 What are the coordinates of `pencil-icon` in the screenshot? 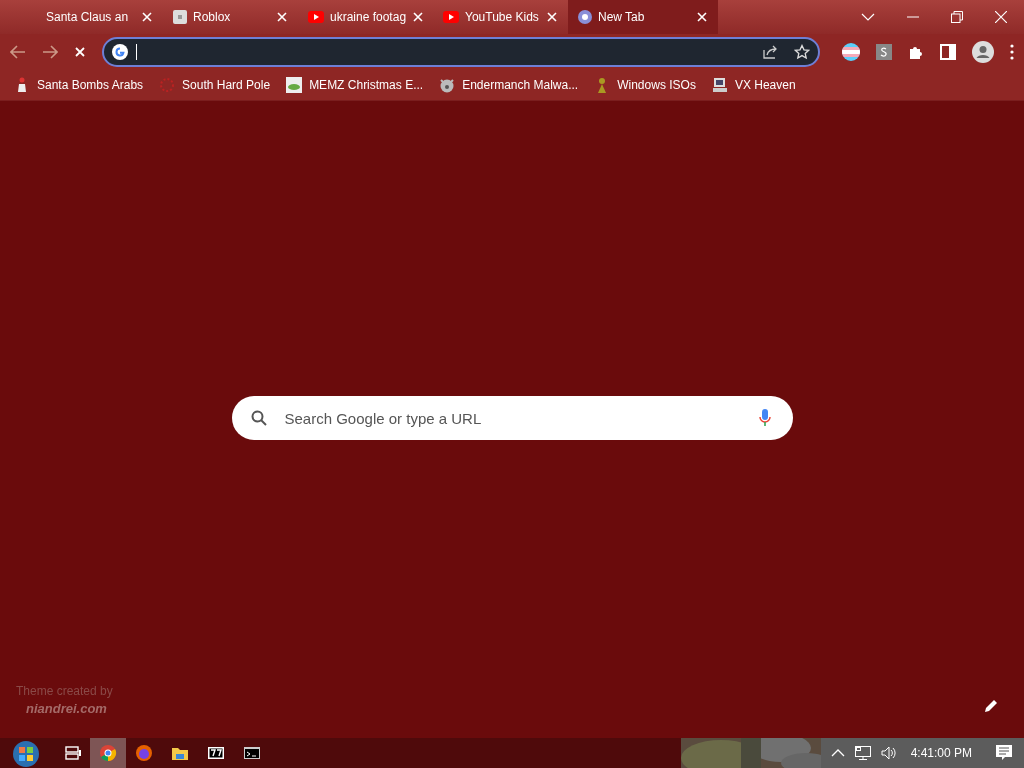 It's located at (991, 706).